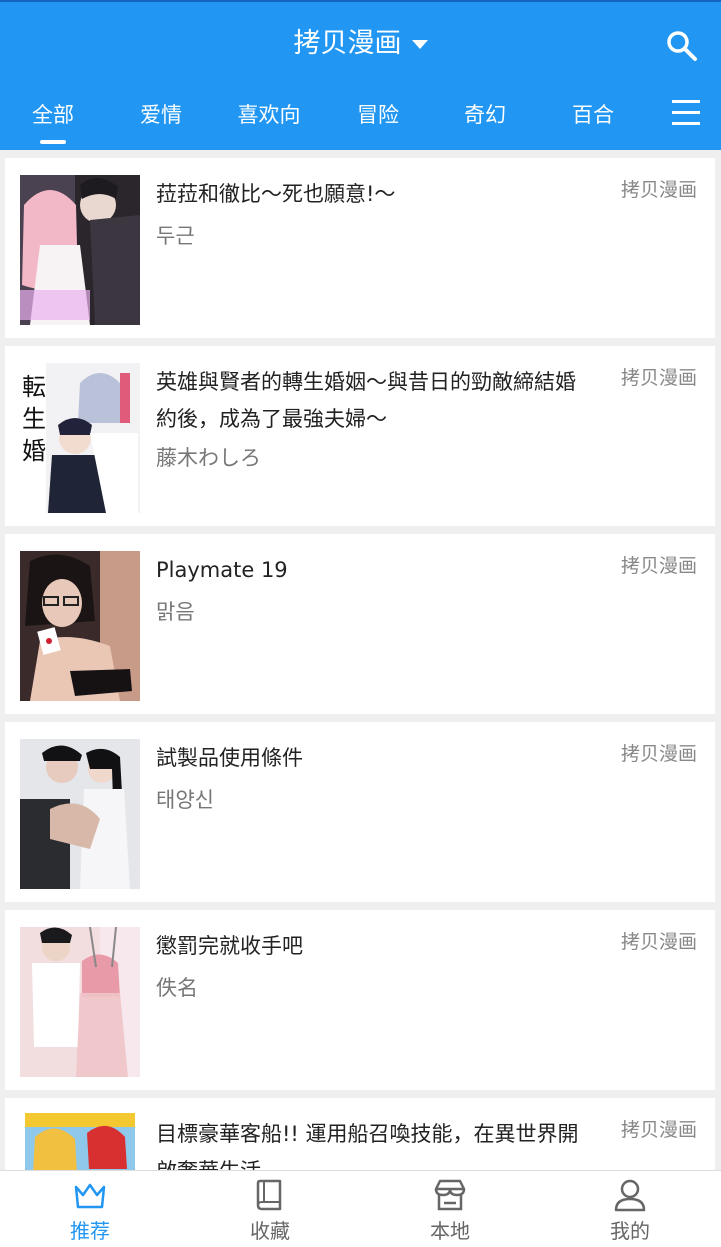  I want to click on header-top-line, so click(360, 1).